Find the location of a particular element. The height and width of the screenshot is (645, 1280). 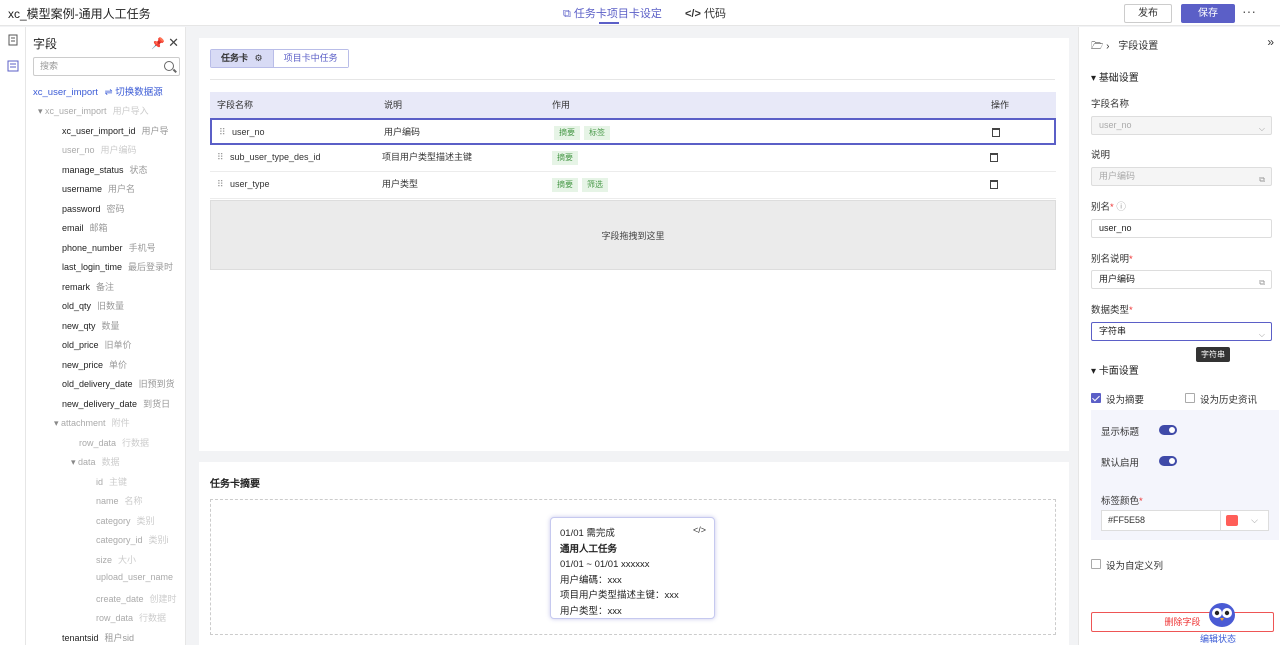

collapse-icon: » is located at coordinates (1270, 42).